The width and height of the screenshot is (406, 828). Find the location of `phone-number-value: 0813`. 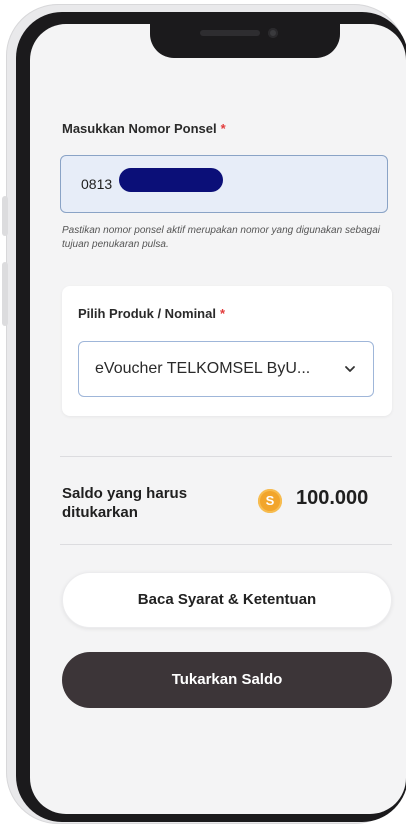

phone-number-value: 0813 is located at coordinates (97, 184).